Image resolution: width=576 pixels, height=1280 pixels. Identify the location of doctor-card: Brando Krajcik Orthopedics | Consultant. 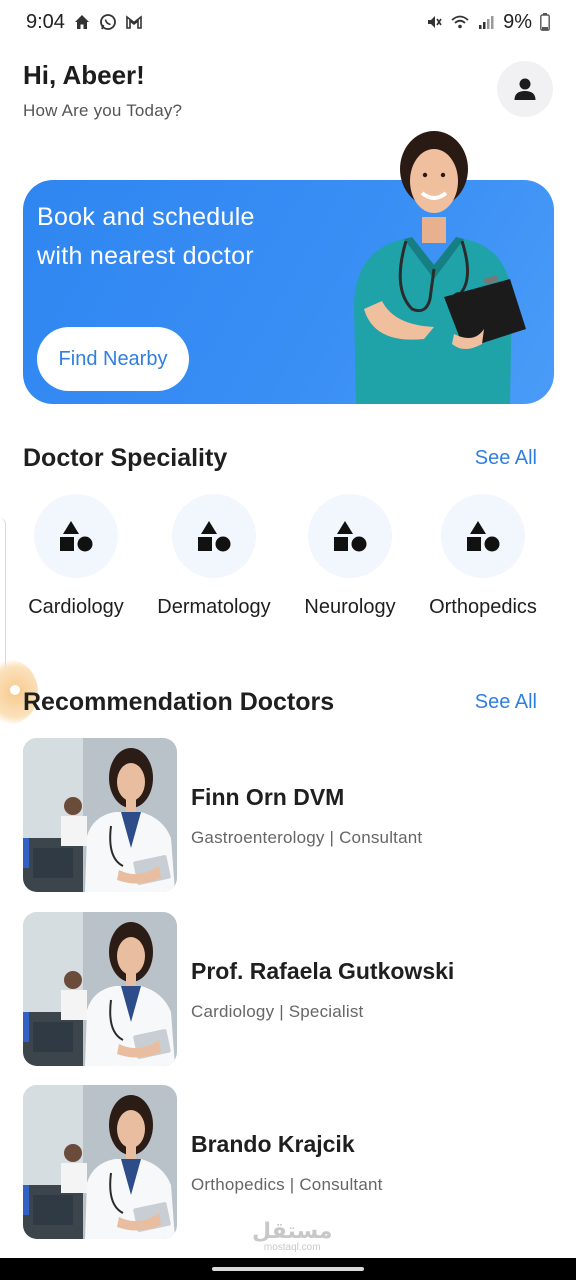
(283, 1162).